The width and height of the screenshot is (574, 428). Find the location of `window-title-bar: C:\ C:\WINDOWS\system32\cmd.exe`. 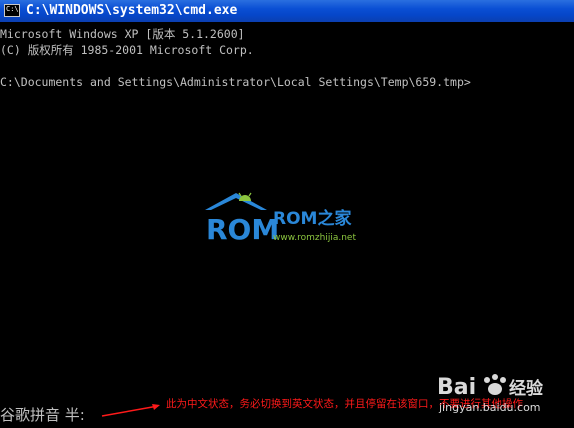

window-title-bar: C:\ C:\WINDOWS\system32\cmd.exe is located at coordinates (287, 11).